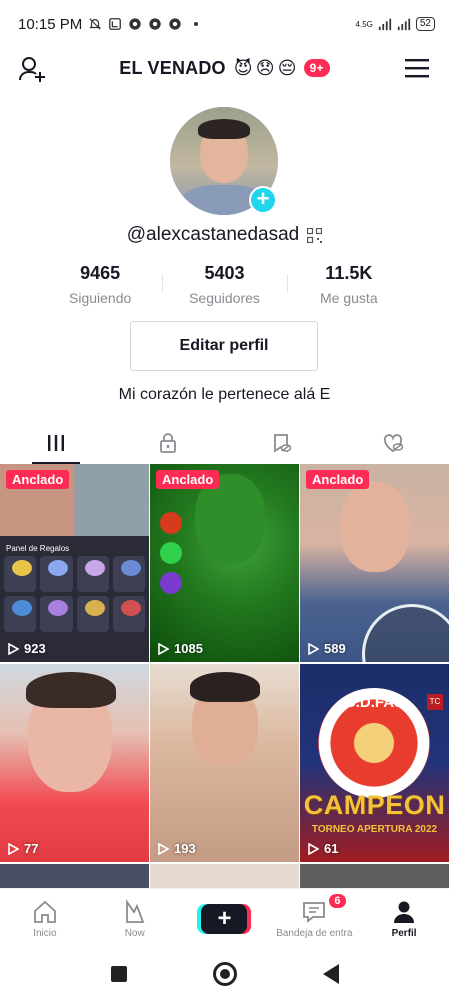 The image size is (449, 999). What do you see at coordinates (74, 594) in the screenshot?
I see `gift-panel` at bounding box center [74, 594].